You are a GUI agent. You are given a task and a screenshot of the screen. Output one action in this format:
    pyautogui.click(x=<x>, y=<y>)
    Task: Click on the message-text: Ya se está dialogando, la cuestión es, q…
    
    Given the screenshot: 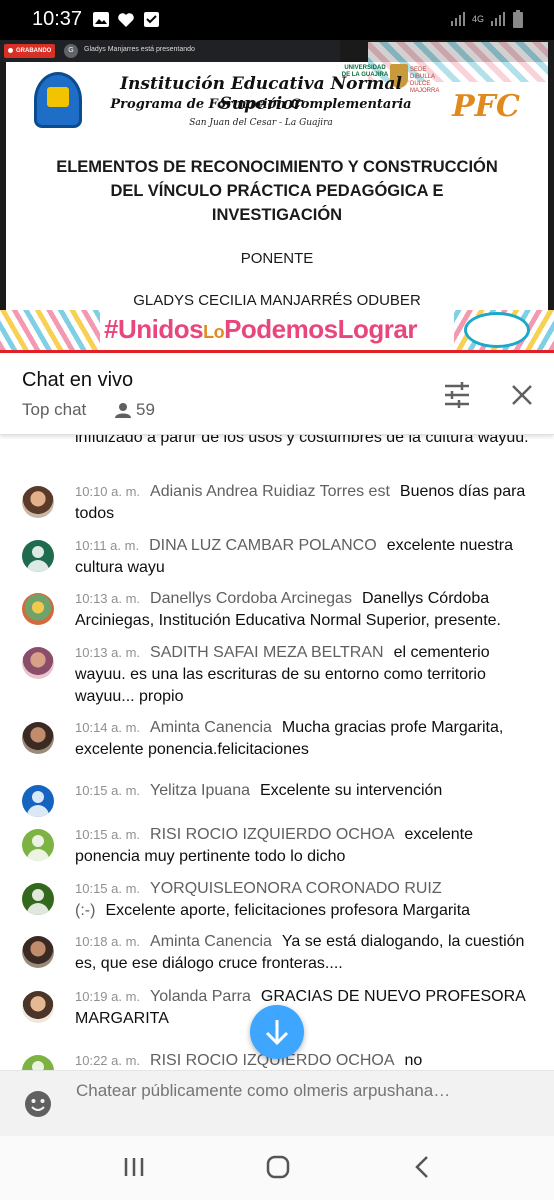 What is the action you would take?
    pyautogui.click(x=300, y=952)
    